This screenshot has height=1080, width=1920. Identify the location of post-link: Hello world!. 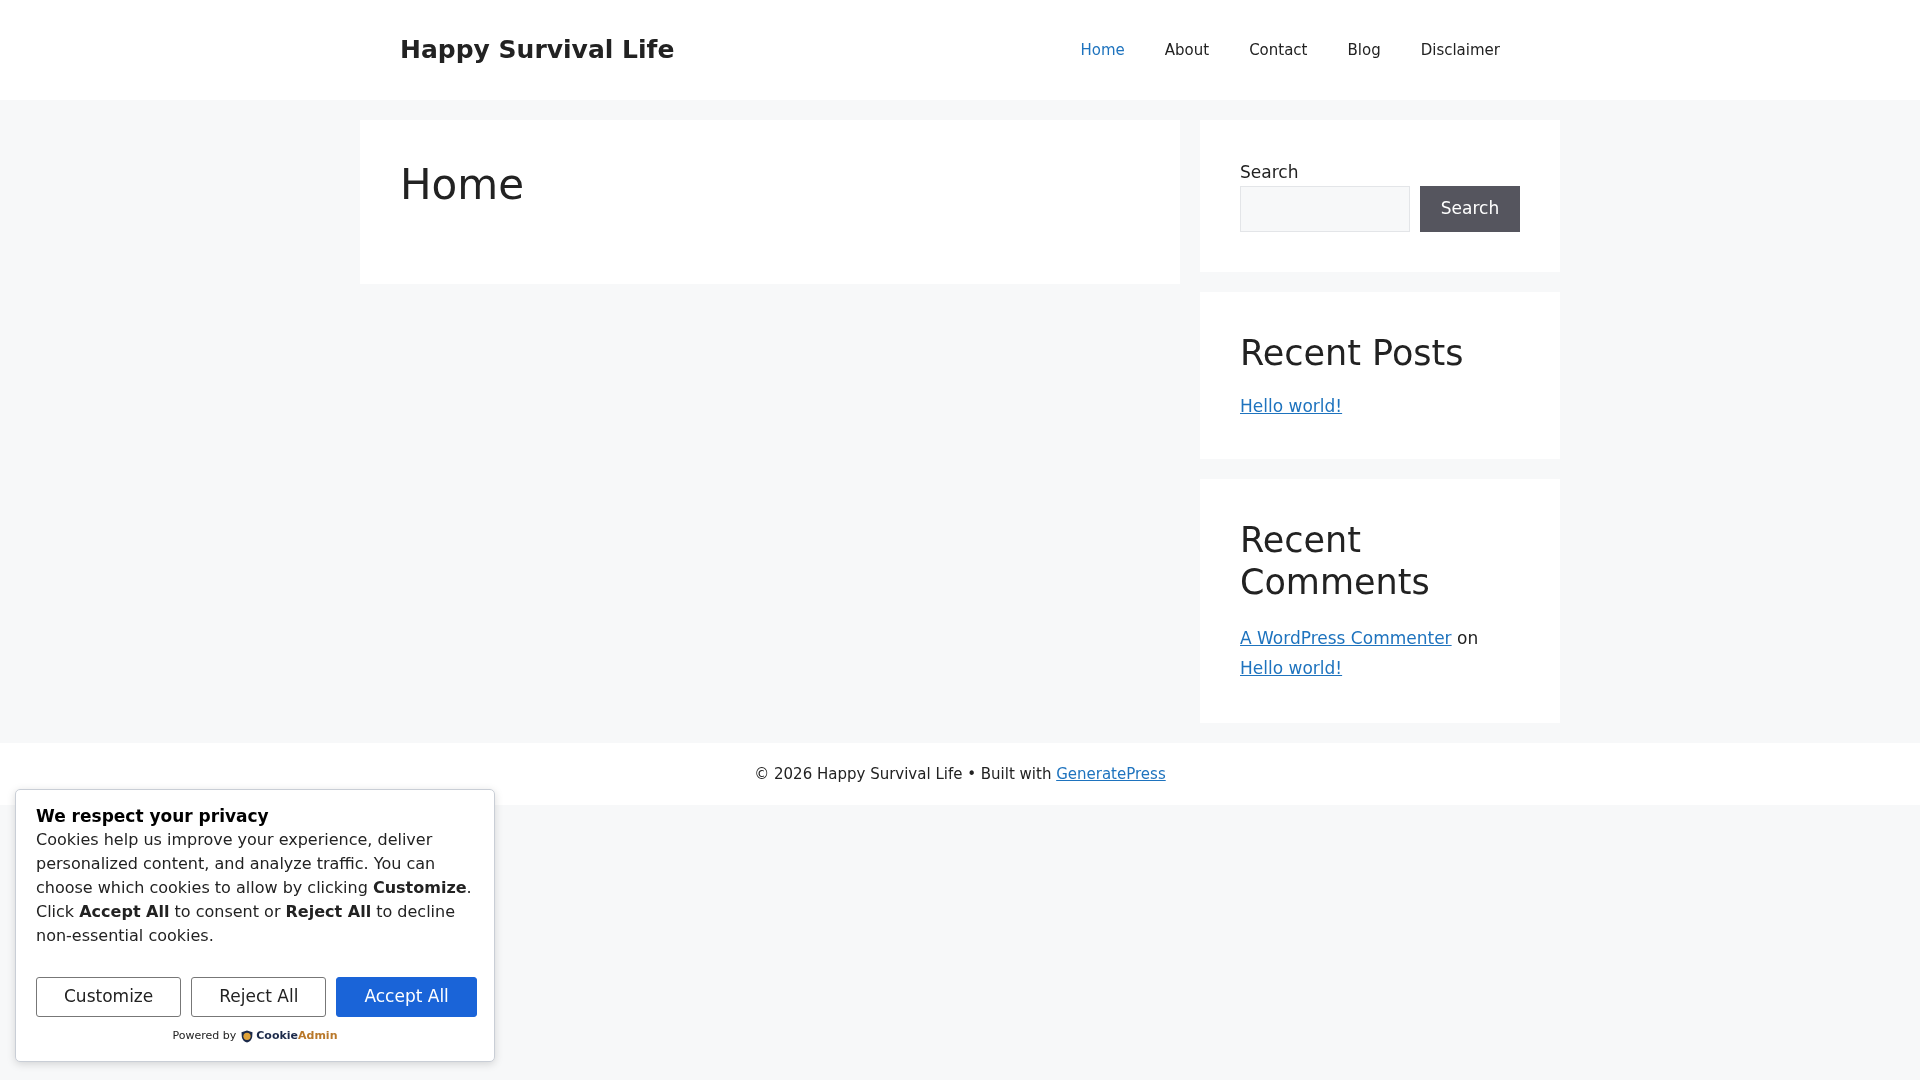
(1291, 406).